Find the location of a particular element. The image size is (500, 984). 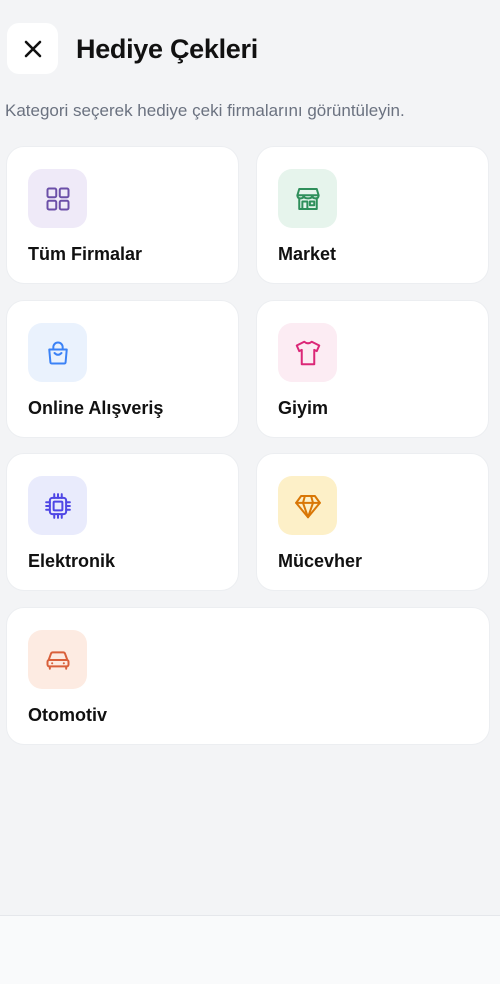

category-label: Elektronik is located at coordinates (72, 561).